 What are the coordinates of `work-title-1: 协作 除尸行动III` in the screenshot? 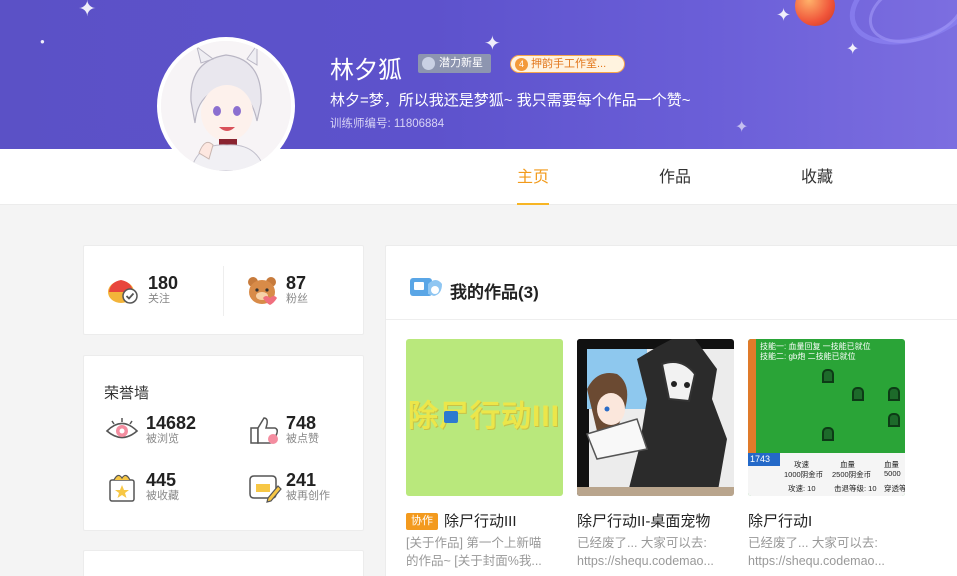 It's located at (461, 520).